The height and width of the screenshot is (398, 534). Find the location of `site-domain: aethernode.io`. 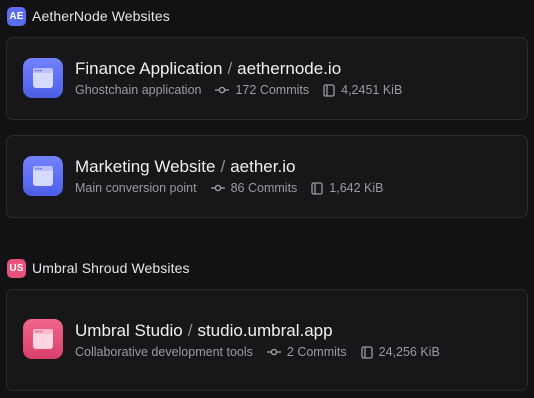

site-domain: aethernode.io is located at coordinates (289, 68).